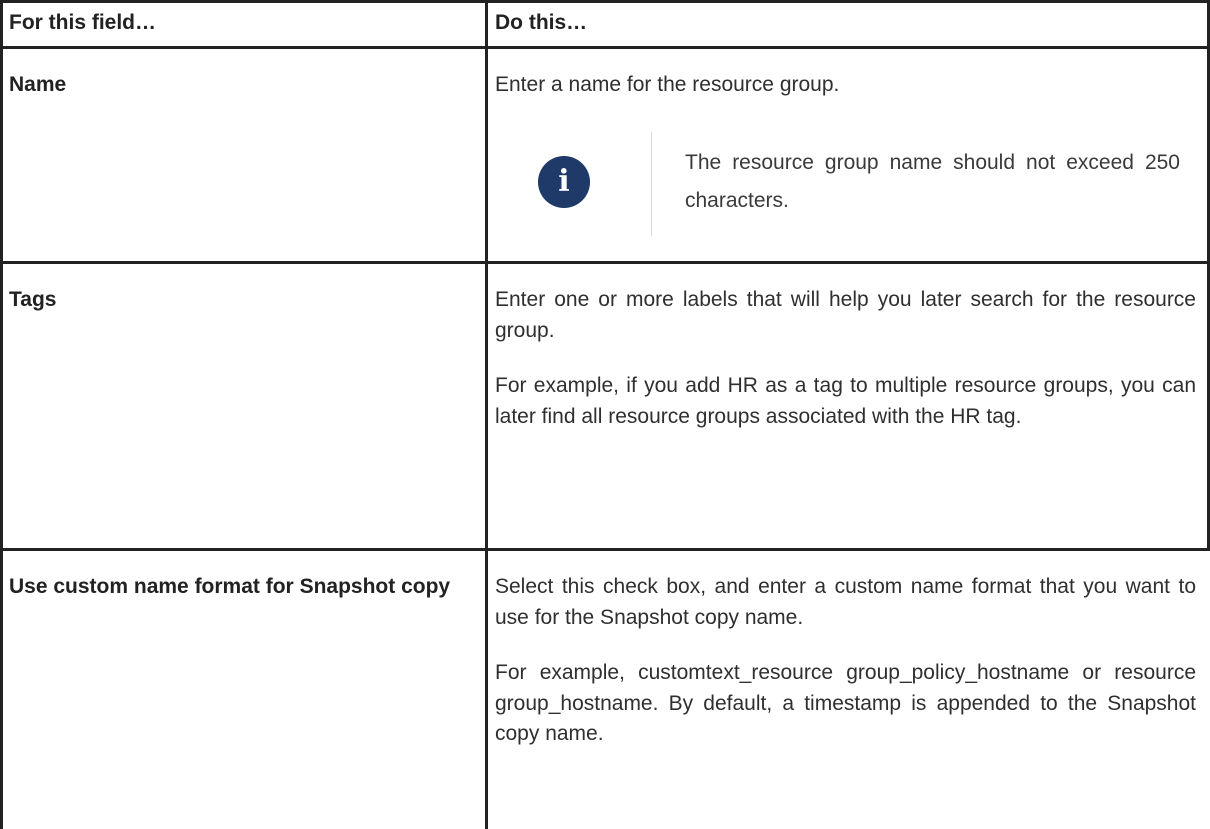 This screenshot has width=1210, height=829. Describe the element at coordinates (486, 414) in the screenshot. I see `table-column-divider` at that location.